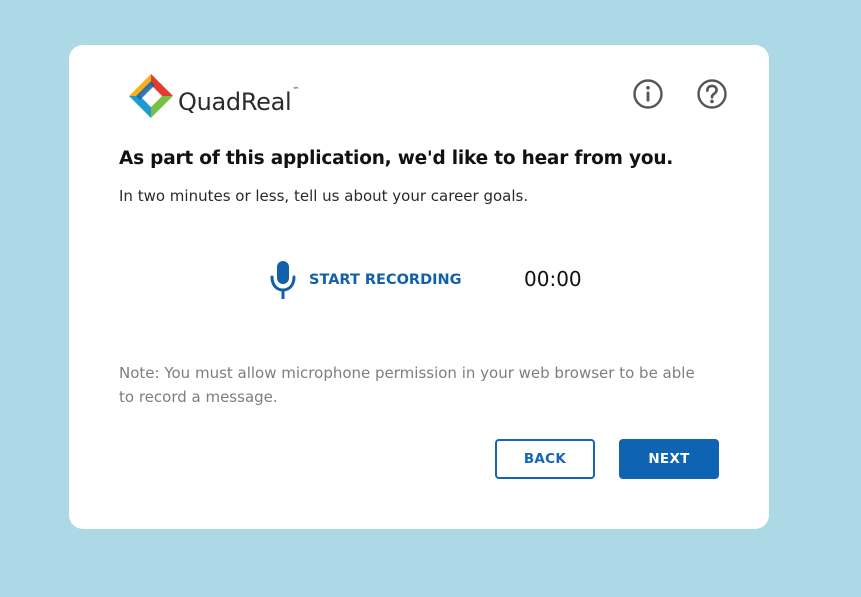  What do you see at coordinates (296, 90) in the screenshot?
I see `trademark-symbol: ™` at bounding box center [296, 90].